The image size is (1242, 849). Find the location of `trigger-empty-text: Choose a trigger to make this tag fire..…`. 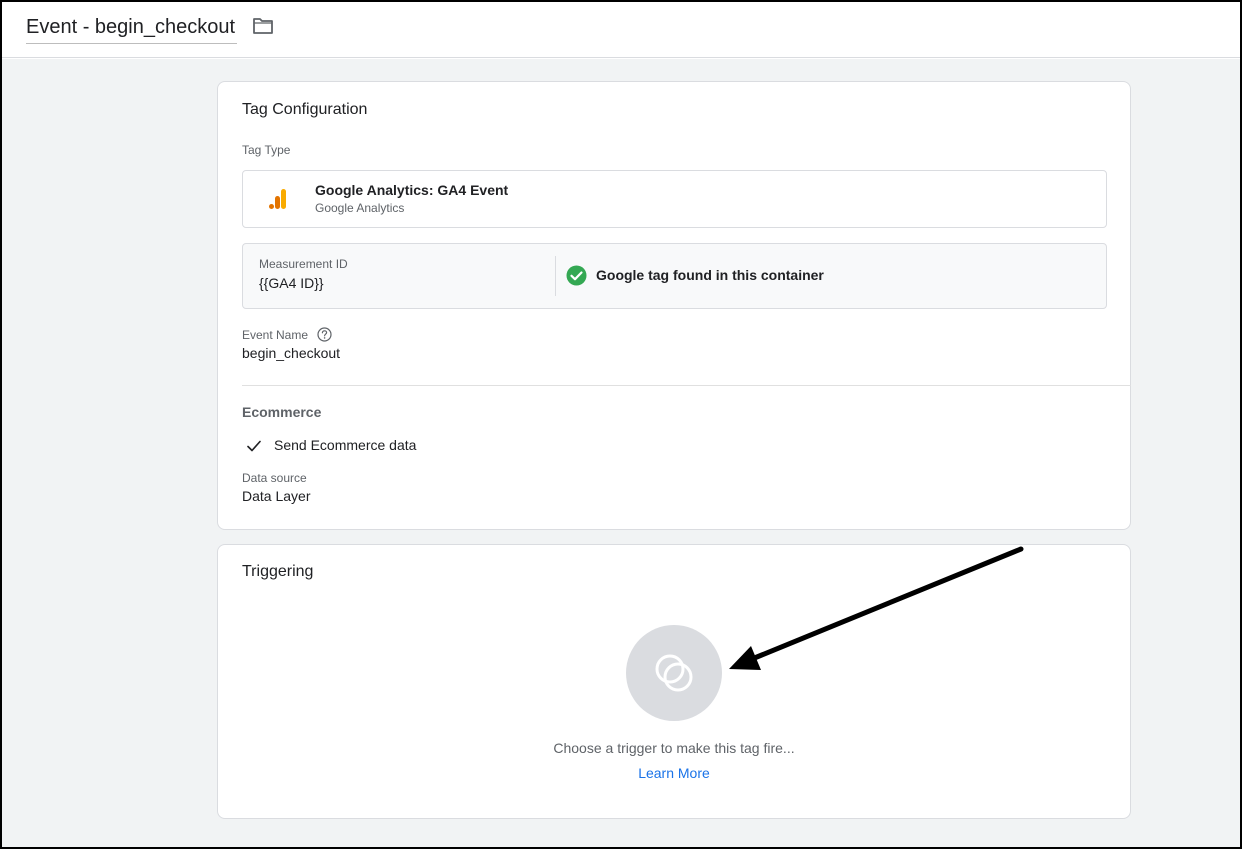

trigger-empty-text: Choose a trigger to make this tag fire..… is located at coordinates (674, 748).